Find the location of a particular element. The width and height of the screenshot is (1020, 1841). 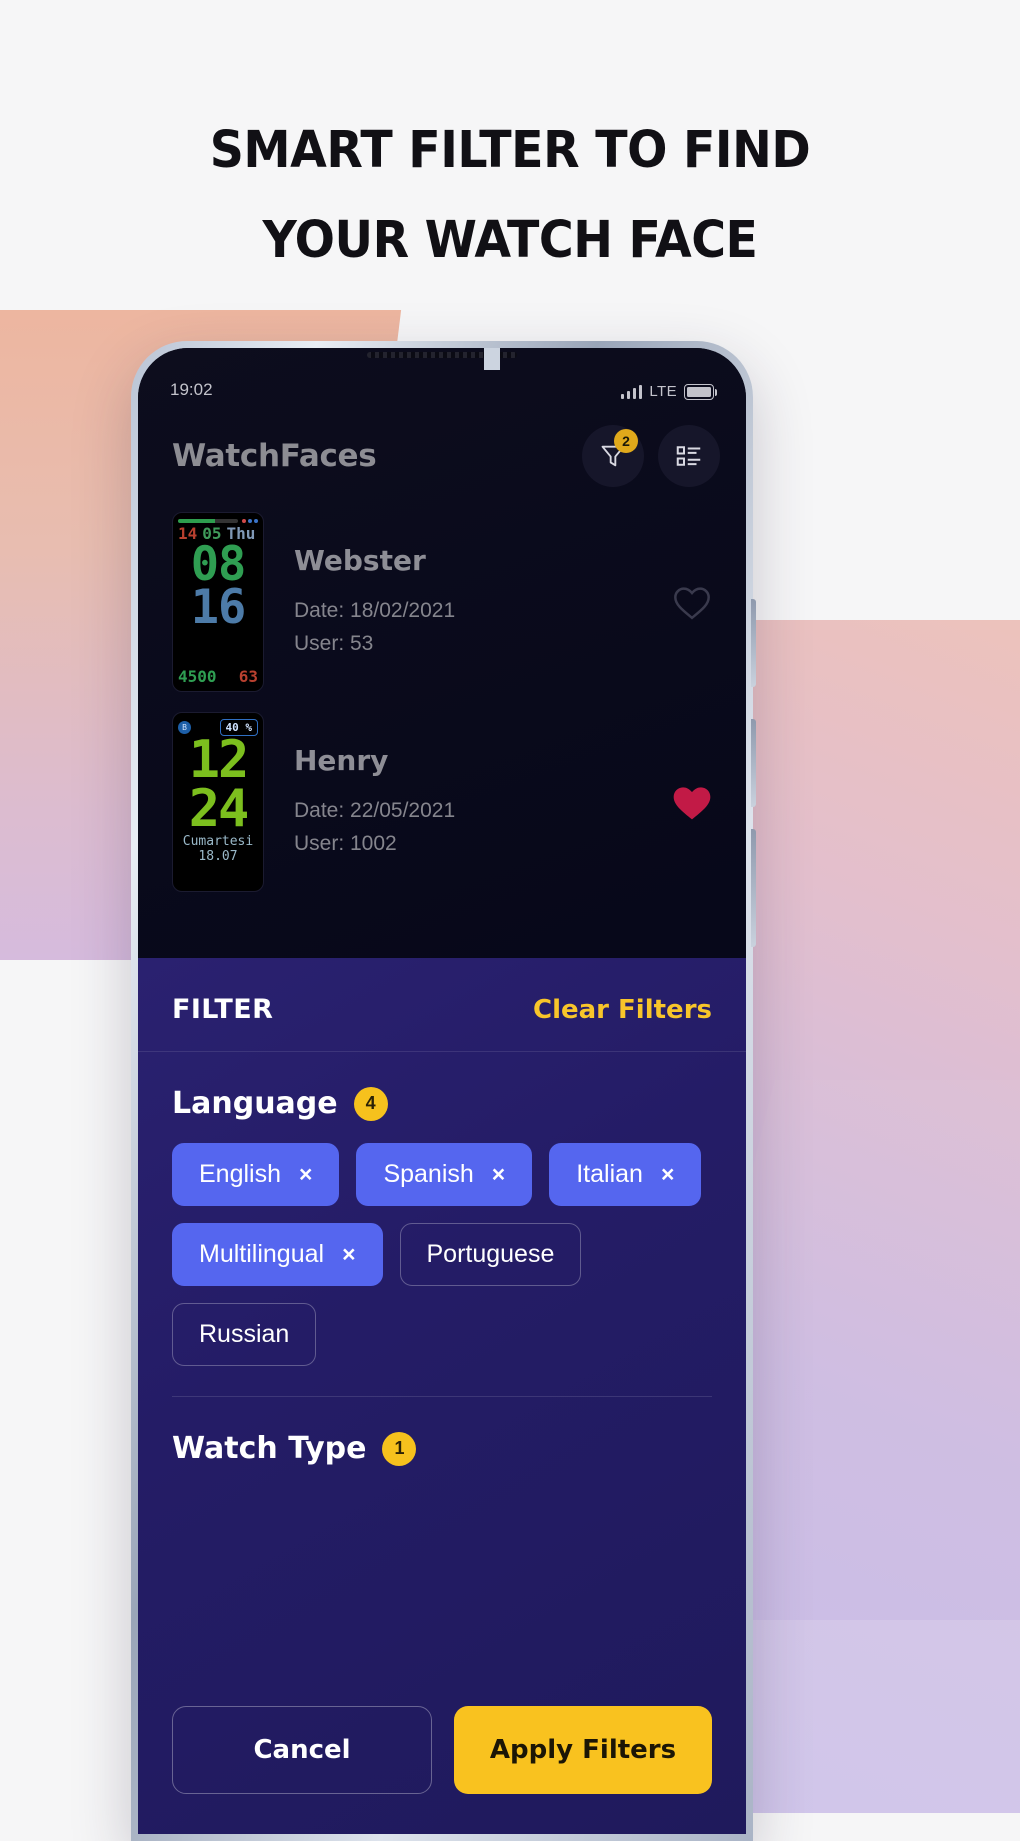

filter-sheet-footer: Cancel Apply Filters is located at coordinates (442, 1758).